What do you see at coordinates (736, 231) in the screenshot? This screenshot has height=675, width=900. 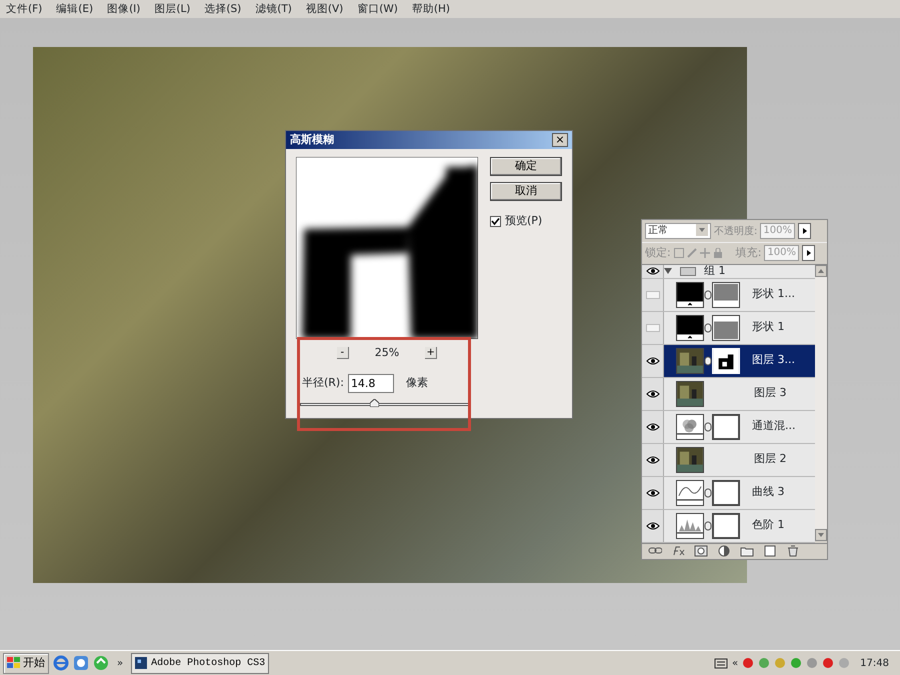 I see `opacity-label: 不透明度:` at bounding box center [736, 231].